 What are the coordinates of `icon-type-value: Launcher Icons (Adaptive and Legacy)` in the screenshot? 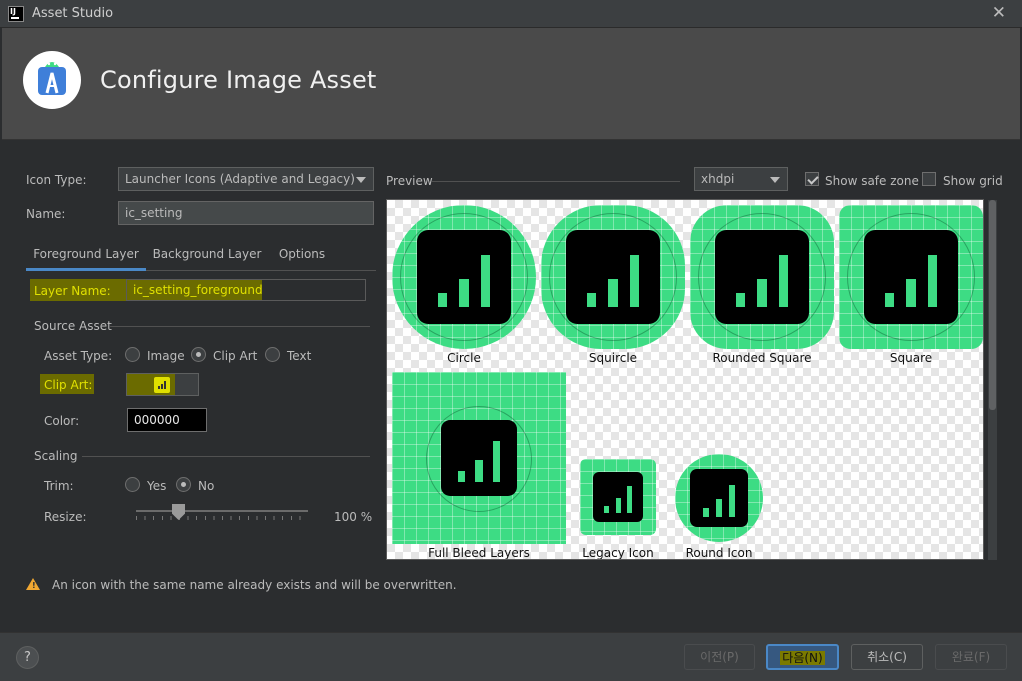 It's located at (240, 179).